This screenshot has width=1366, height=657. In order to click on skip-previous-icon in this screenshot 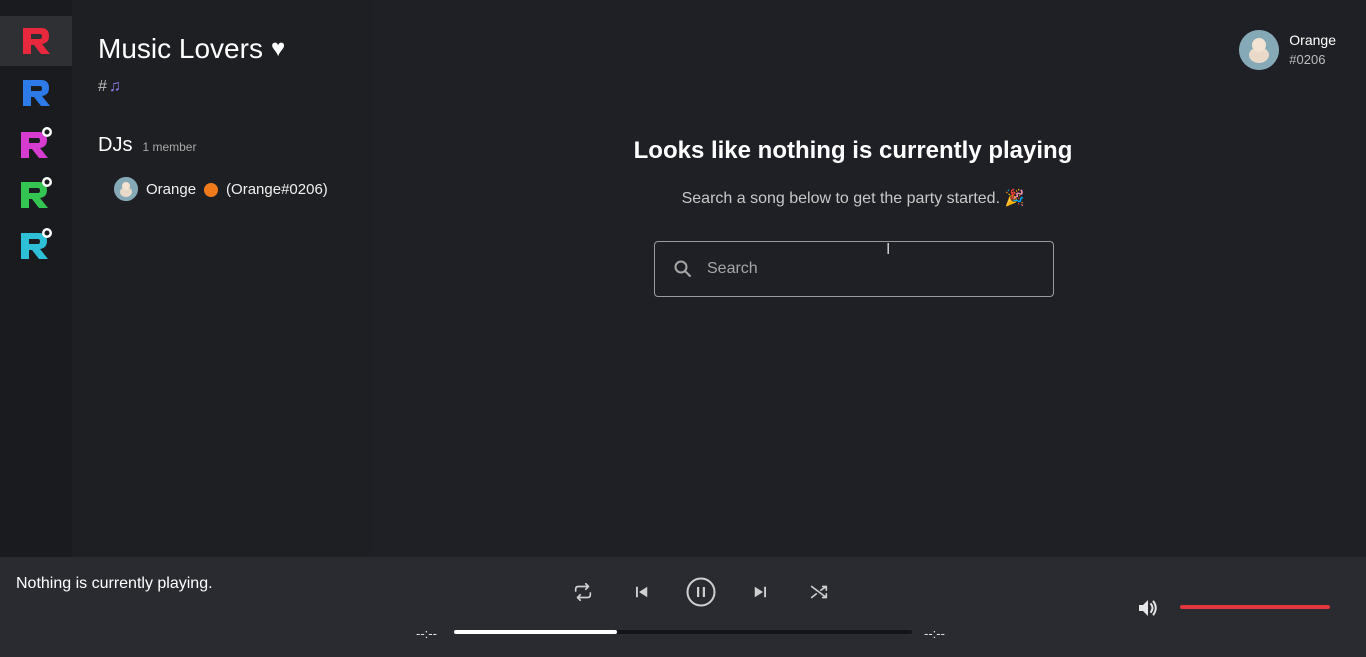, I will do `click(642, 592)`.